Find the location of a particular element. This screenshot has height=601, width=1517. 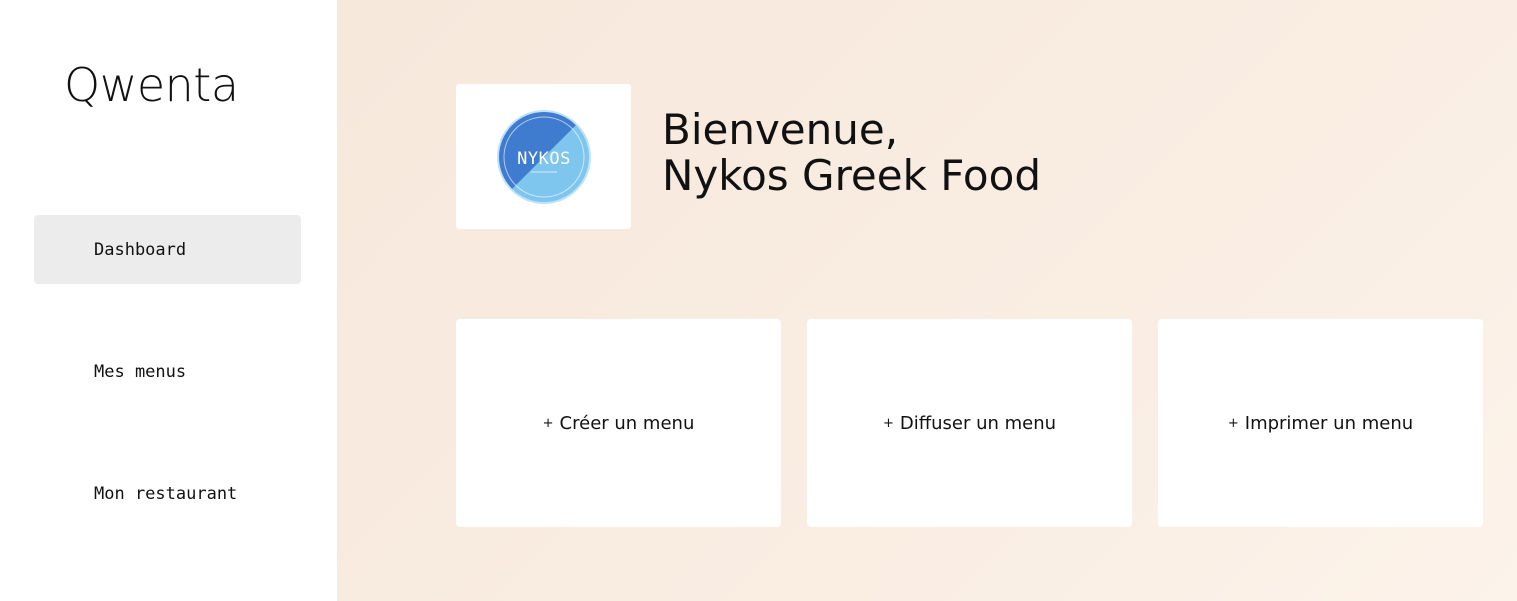

sidebar-item-dashboard: Dashboard is located at coordinates (167, 249).